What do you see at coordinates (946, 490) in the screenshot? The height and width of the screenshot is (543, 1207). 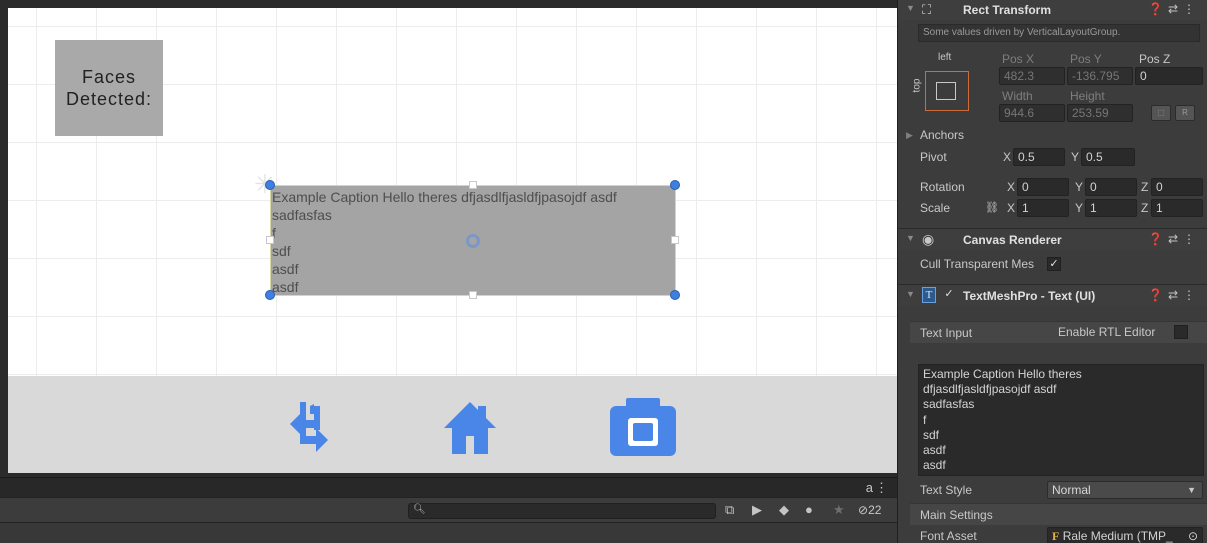 I see `text-style-label: Text Style` at bounding box center [946, 490].